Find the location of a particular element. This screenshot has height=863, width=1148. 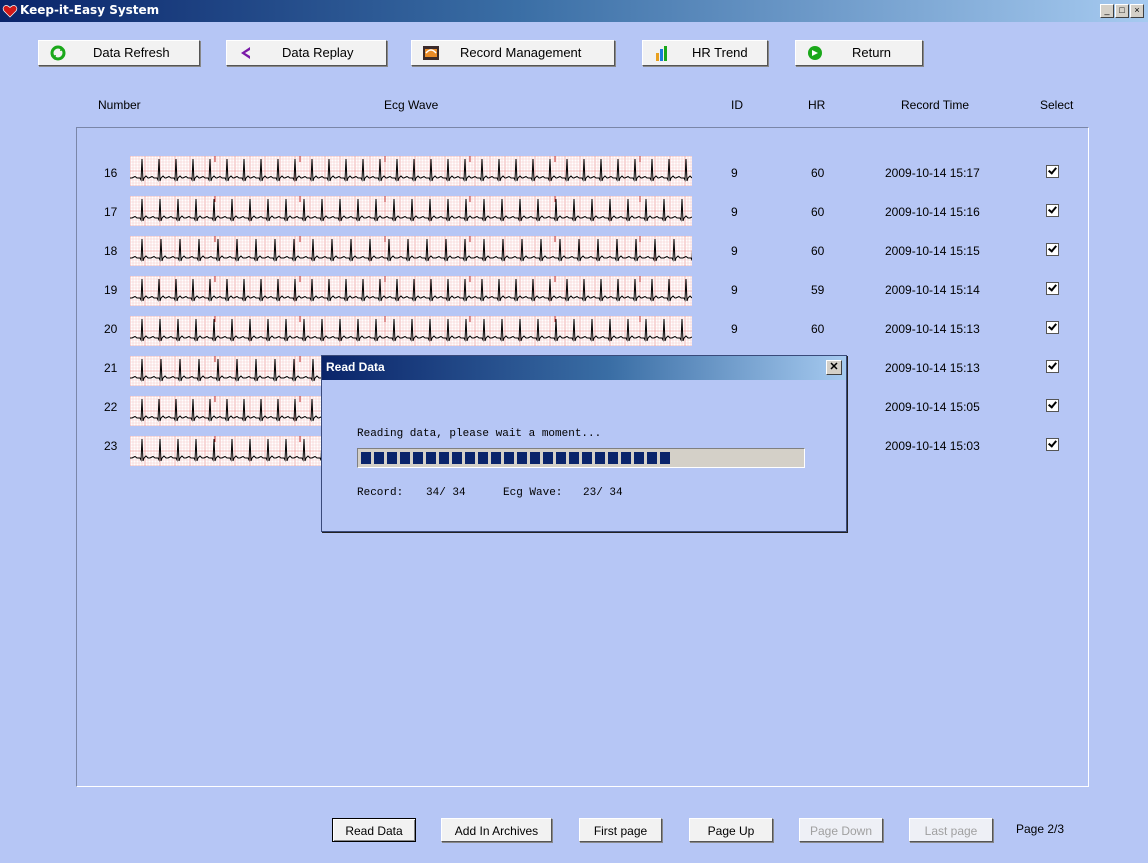

read-data-button: Read Data is located at coordinates (374, 830).